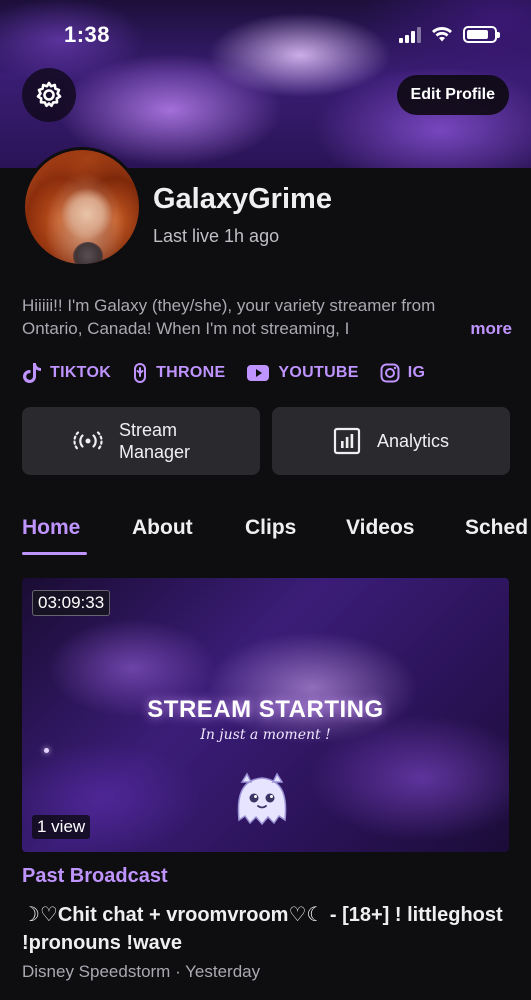 This screenshot has width=531, height=1000. What do you see at coordinates (270, 528) in the screenshot?
I see `tab-clips: Clips` at bounding box center [270, 528].